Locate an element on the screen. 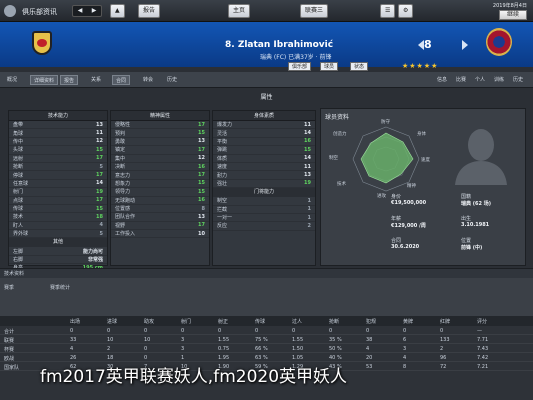  table-row: 杯赛 4 2 0 3 0.75 66 % 1.50 50 % 4 3 2 7.43 is located at coordinates (266, 348).